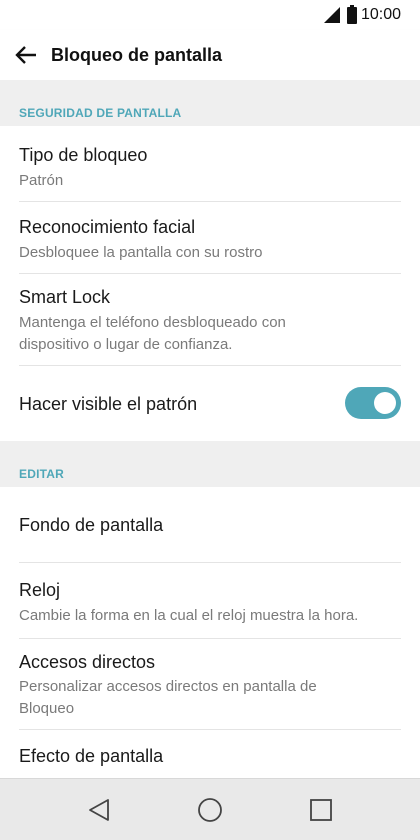 The image size is (420, 840). Describe the element at coordinates (41, 474) in the screenshot. I see `section-label: EDITAR` at that location.